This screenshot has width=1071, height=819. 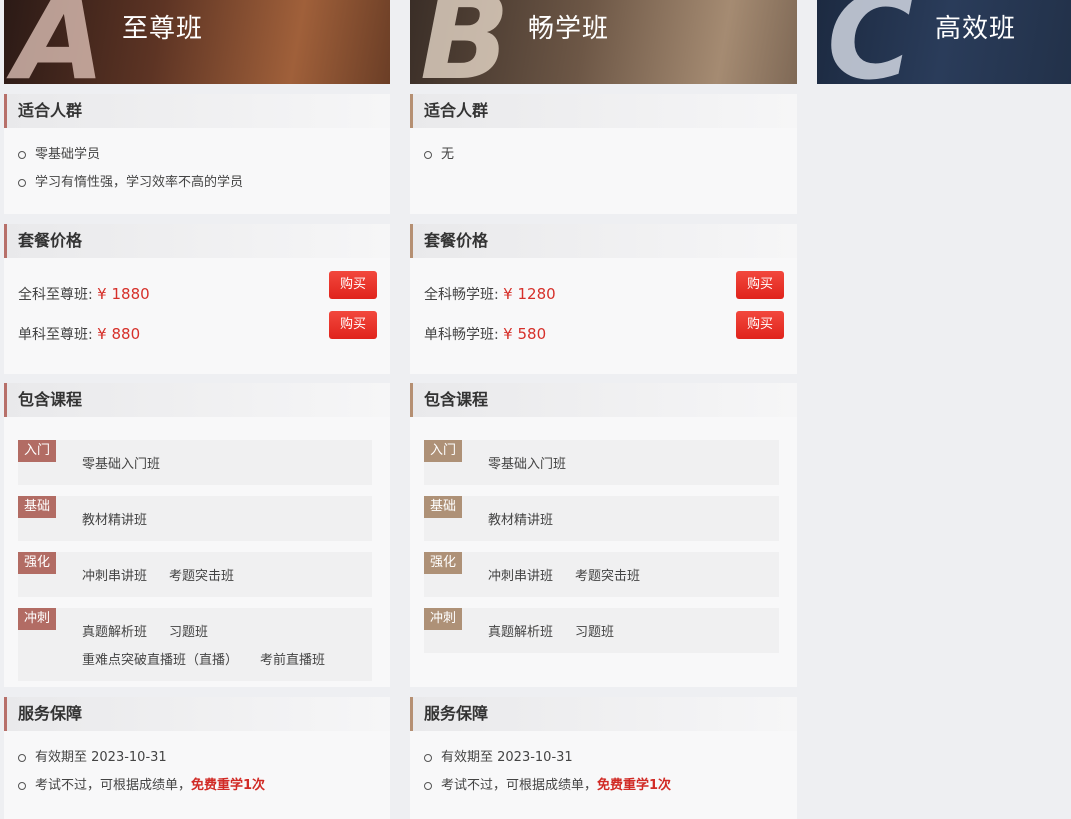 I want to click on card-audience: 适合人群无, so click(x=603, y=154).